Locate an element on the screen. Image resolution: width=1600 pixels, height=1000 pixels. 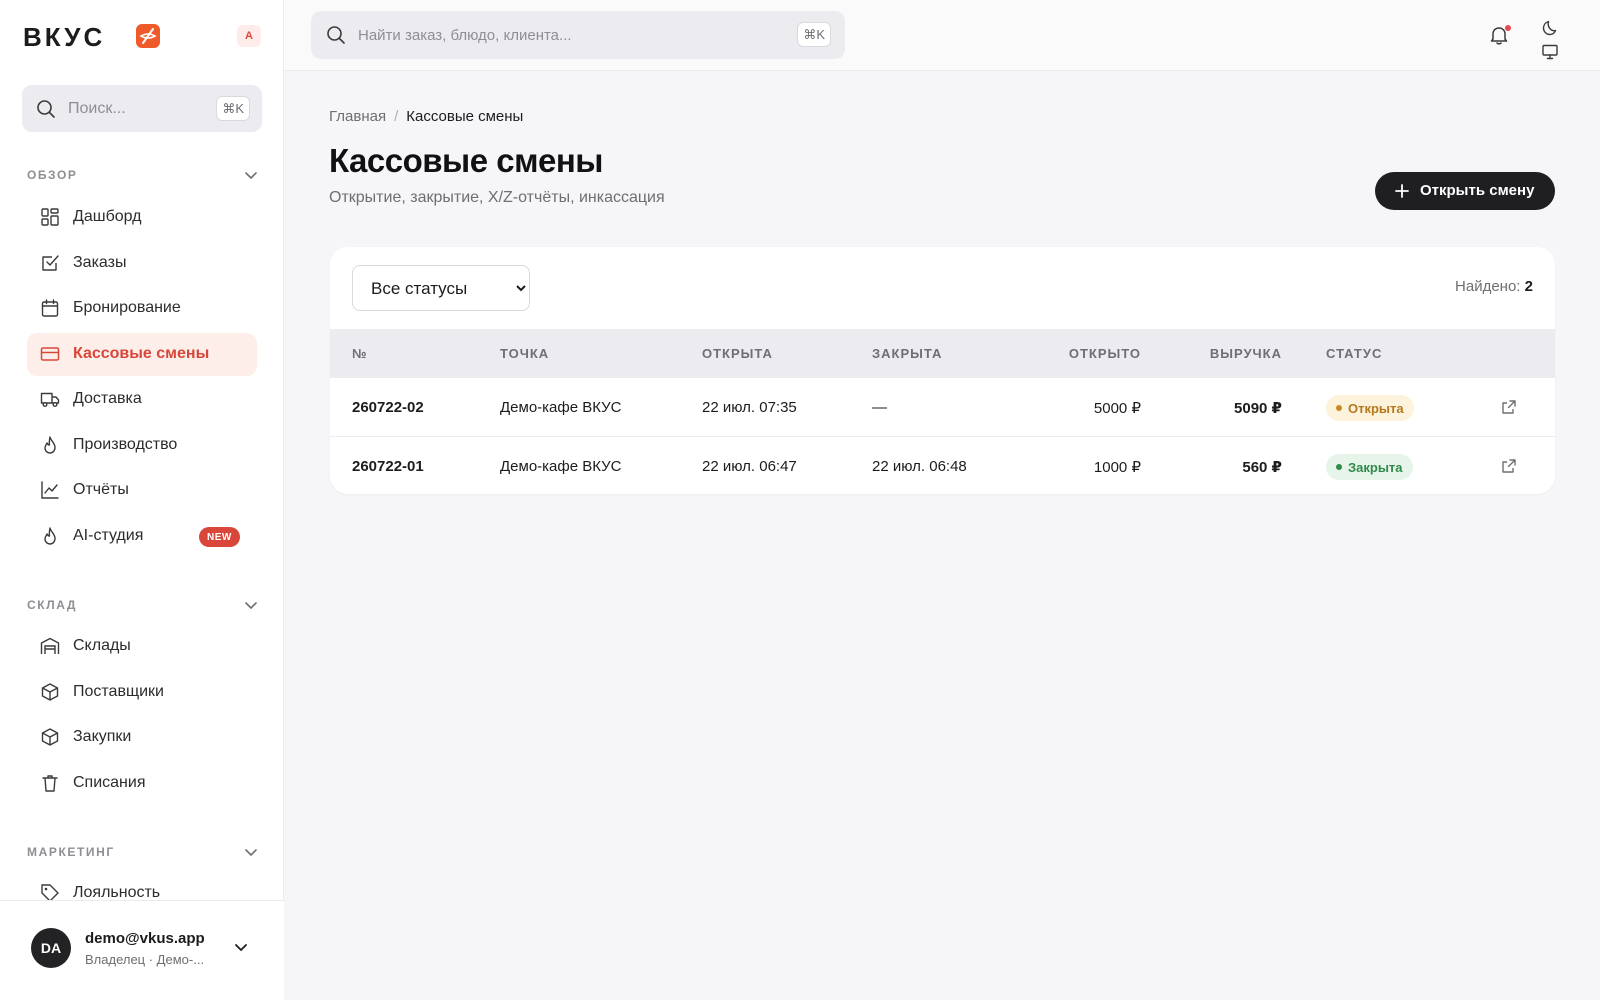
sidebar-item-label: Лояльность is located at coordinates (117, 892).